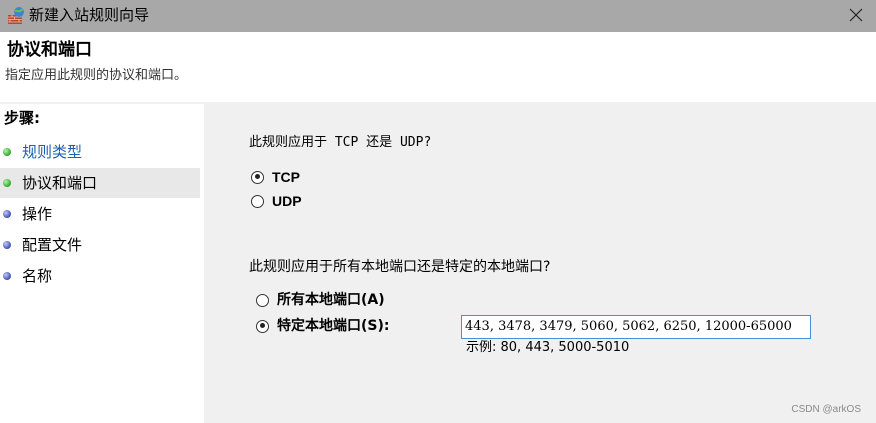 The width and height of the screenshot is (876, 423). I want to click on step-profile: 配置文件, so click(100, 245).